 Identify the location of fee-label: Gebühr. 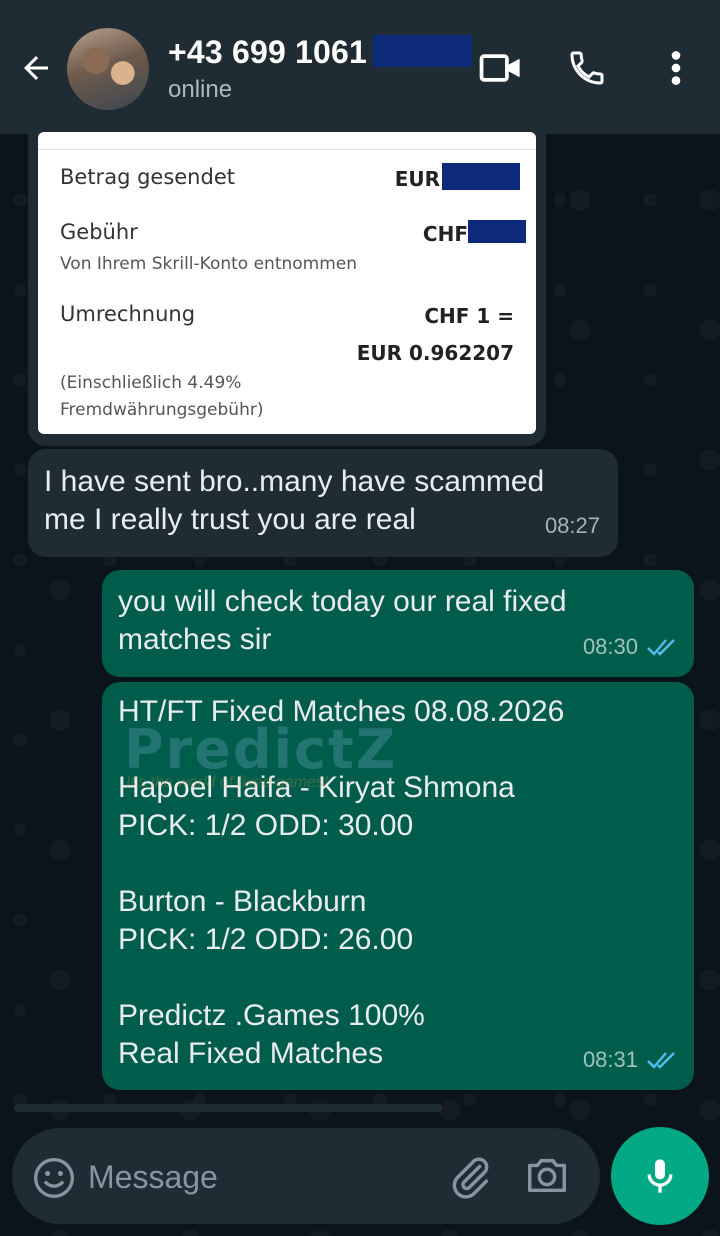
(99, 232).